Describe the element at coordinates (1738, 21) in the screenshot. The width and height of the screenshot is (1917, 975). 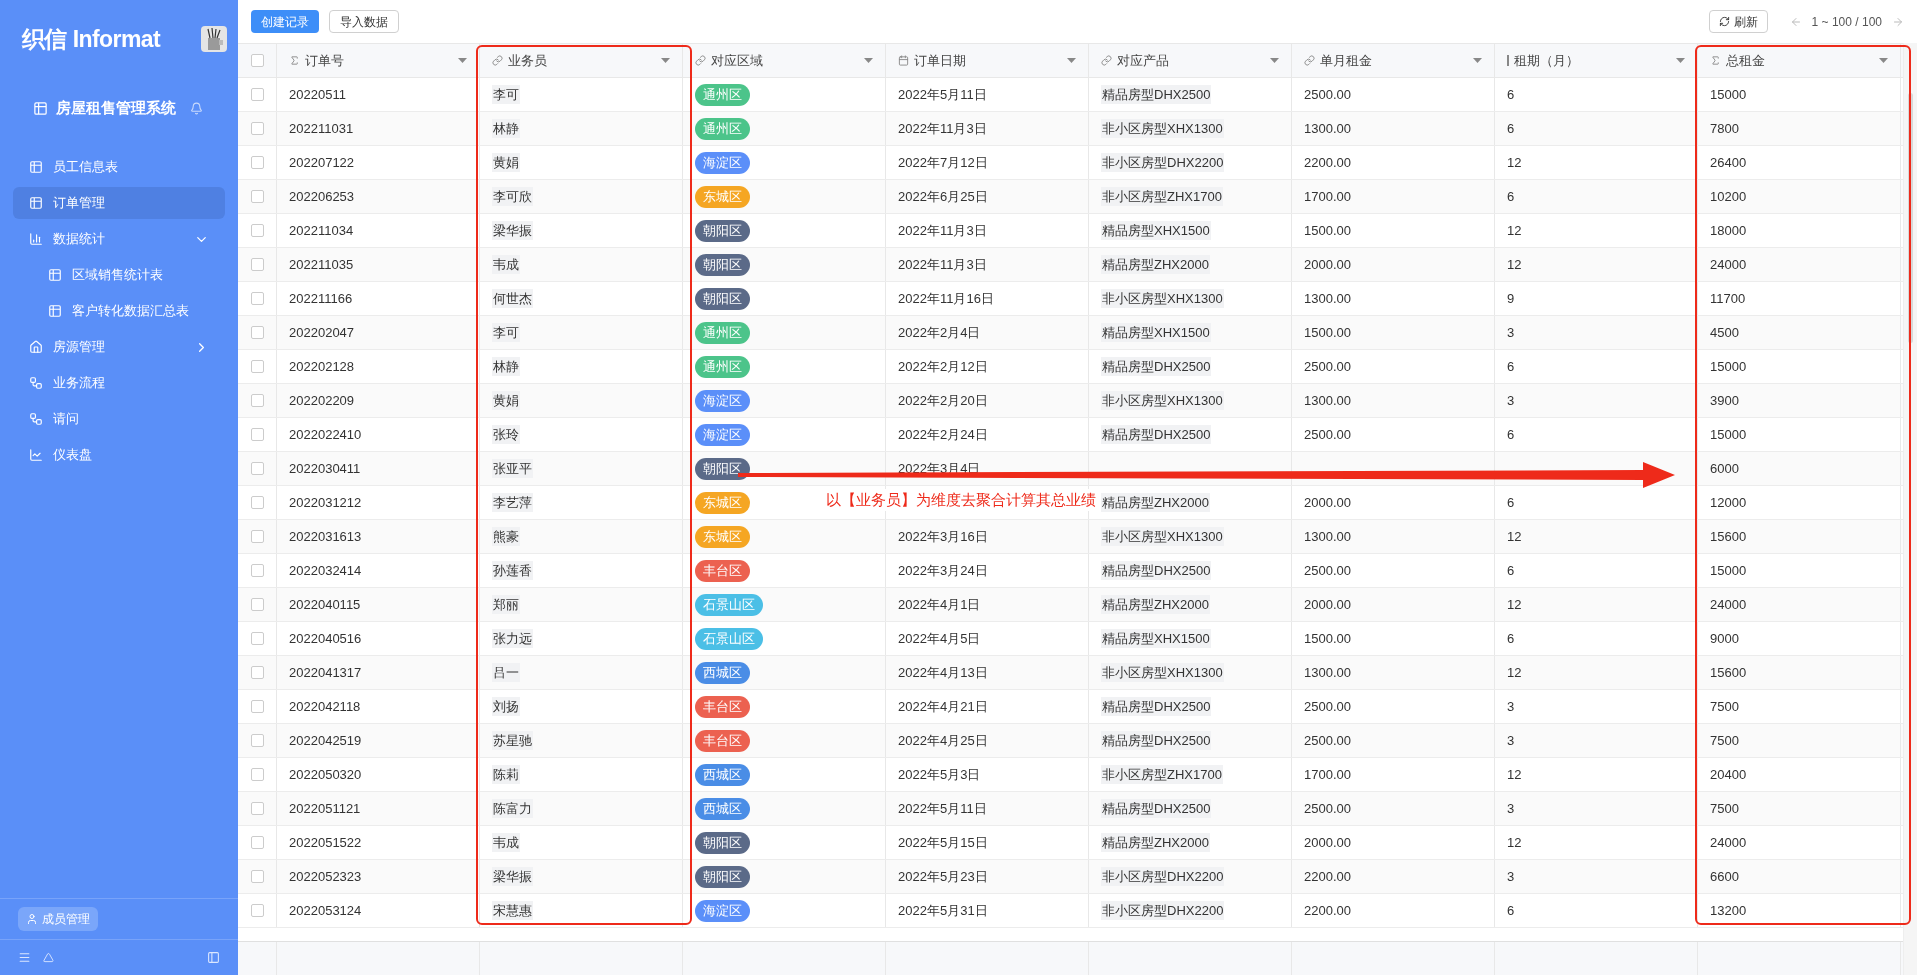
I see `refresh-button: 刷新` at that location.